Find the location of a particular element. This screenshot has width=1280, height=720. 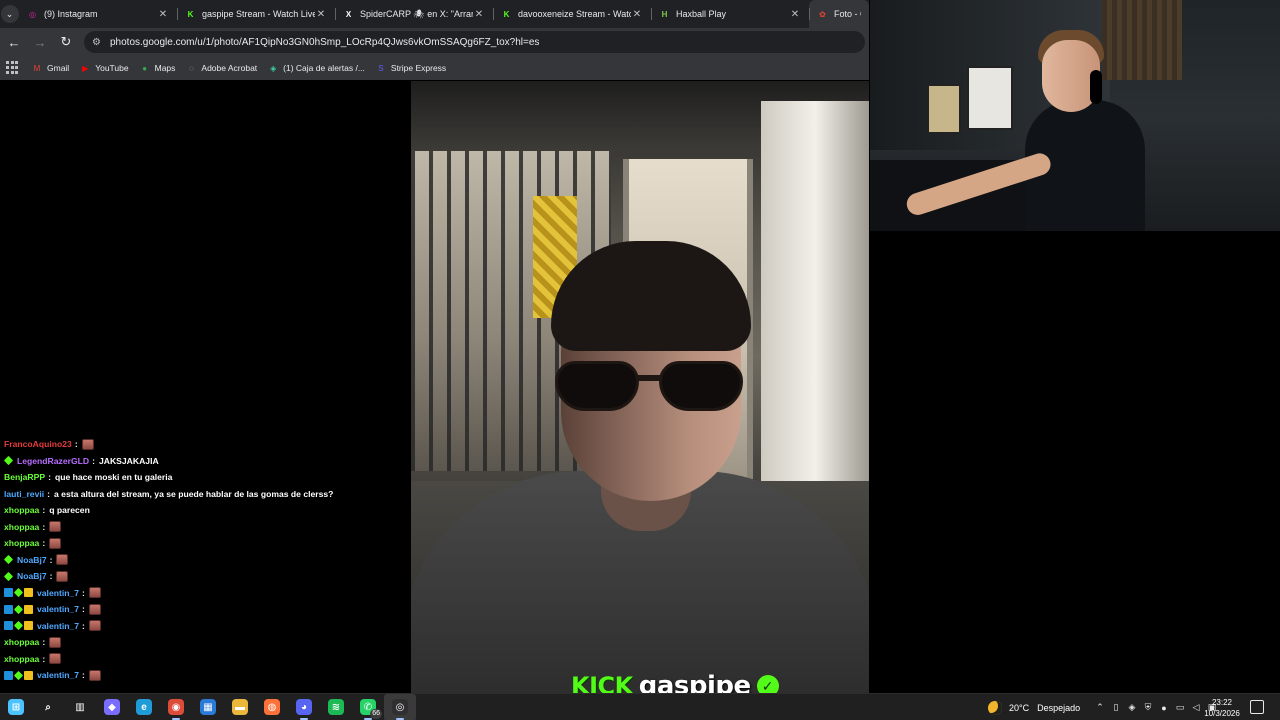

file-explorer-icon: ▬ is located at coordinates (240, 707).